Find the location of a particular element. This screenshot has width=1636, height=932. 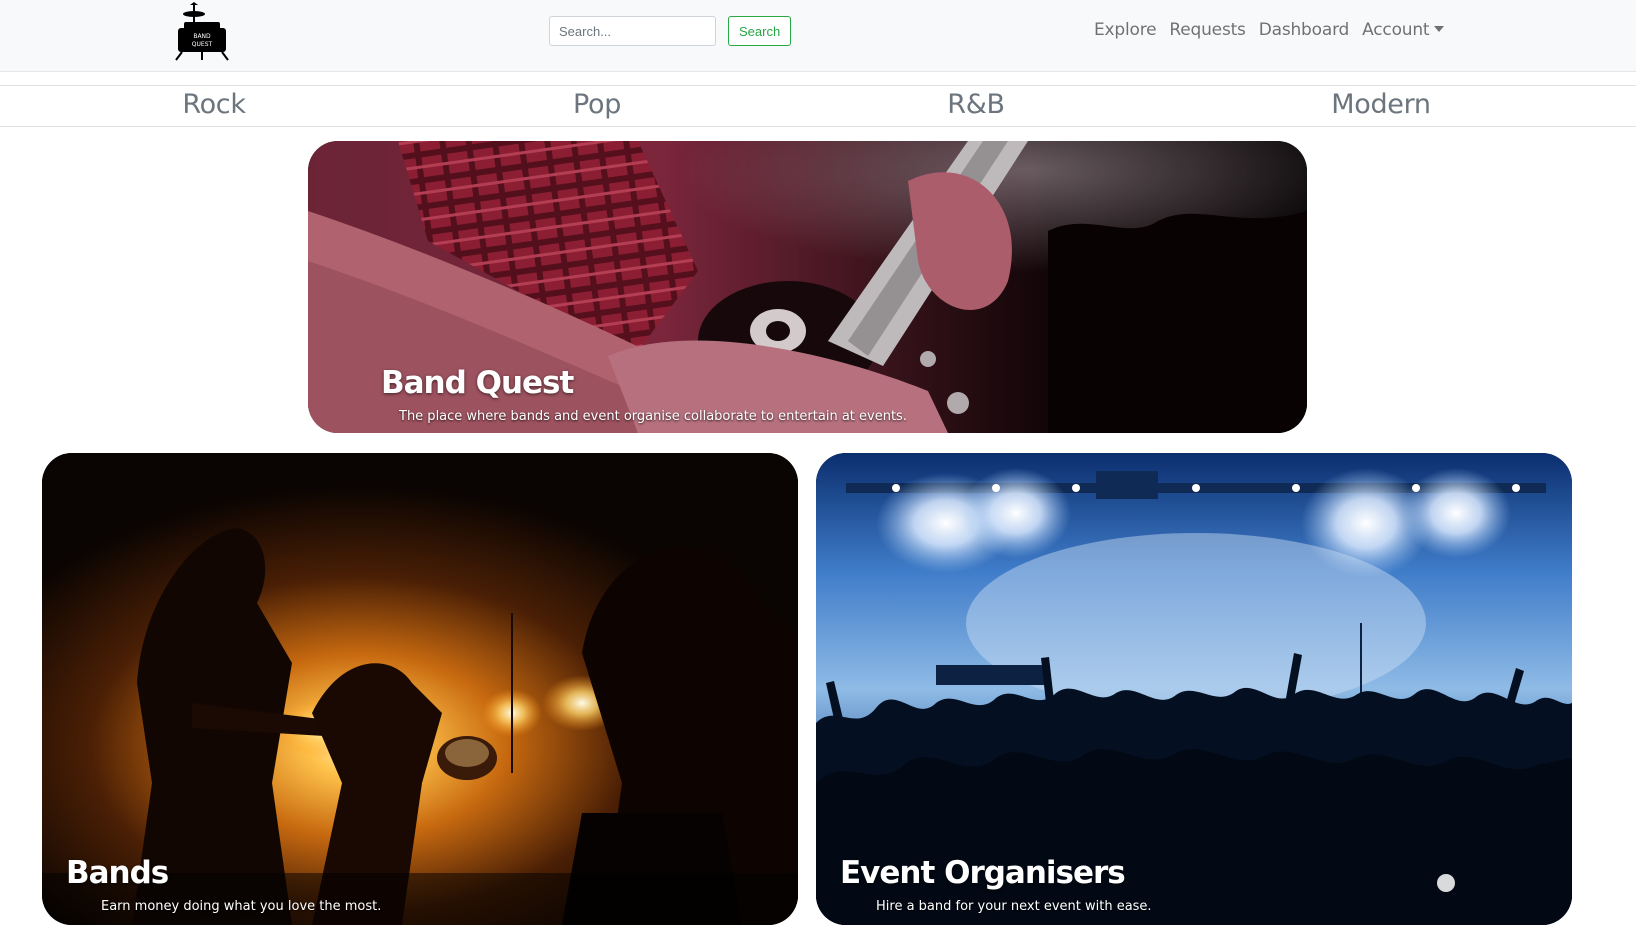

nav-dashboard-link: Dashboard is located at coordinates (1304, 30).